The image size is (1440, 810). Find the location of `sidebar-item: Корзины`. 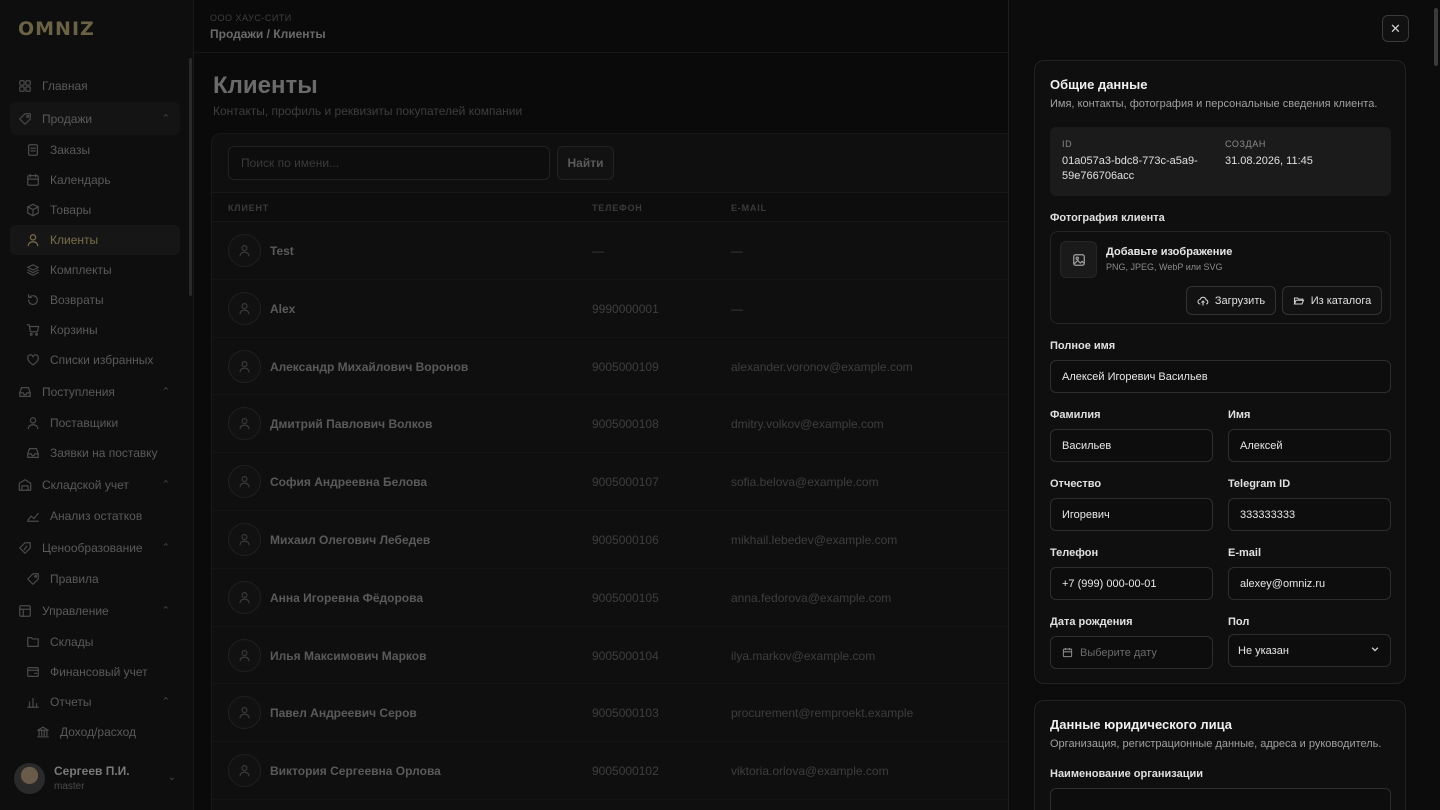

sidebar-item: Корзины is located at coordinates (95, 330).